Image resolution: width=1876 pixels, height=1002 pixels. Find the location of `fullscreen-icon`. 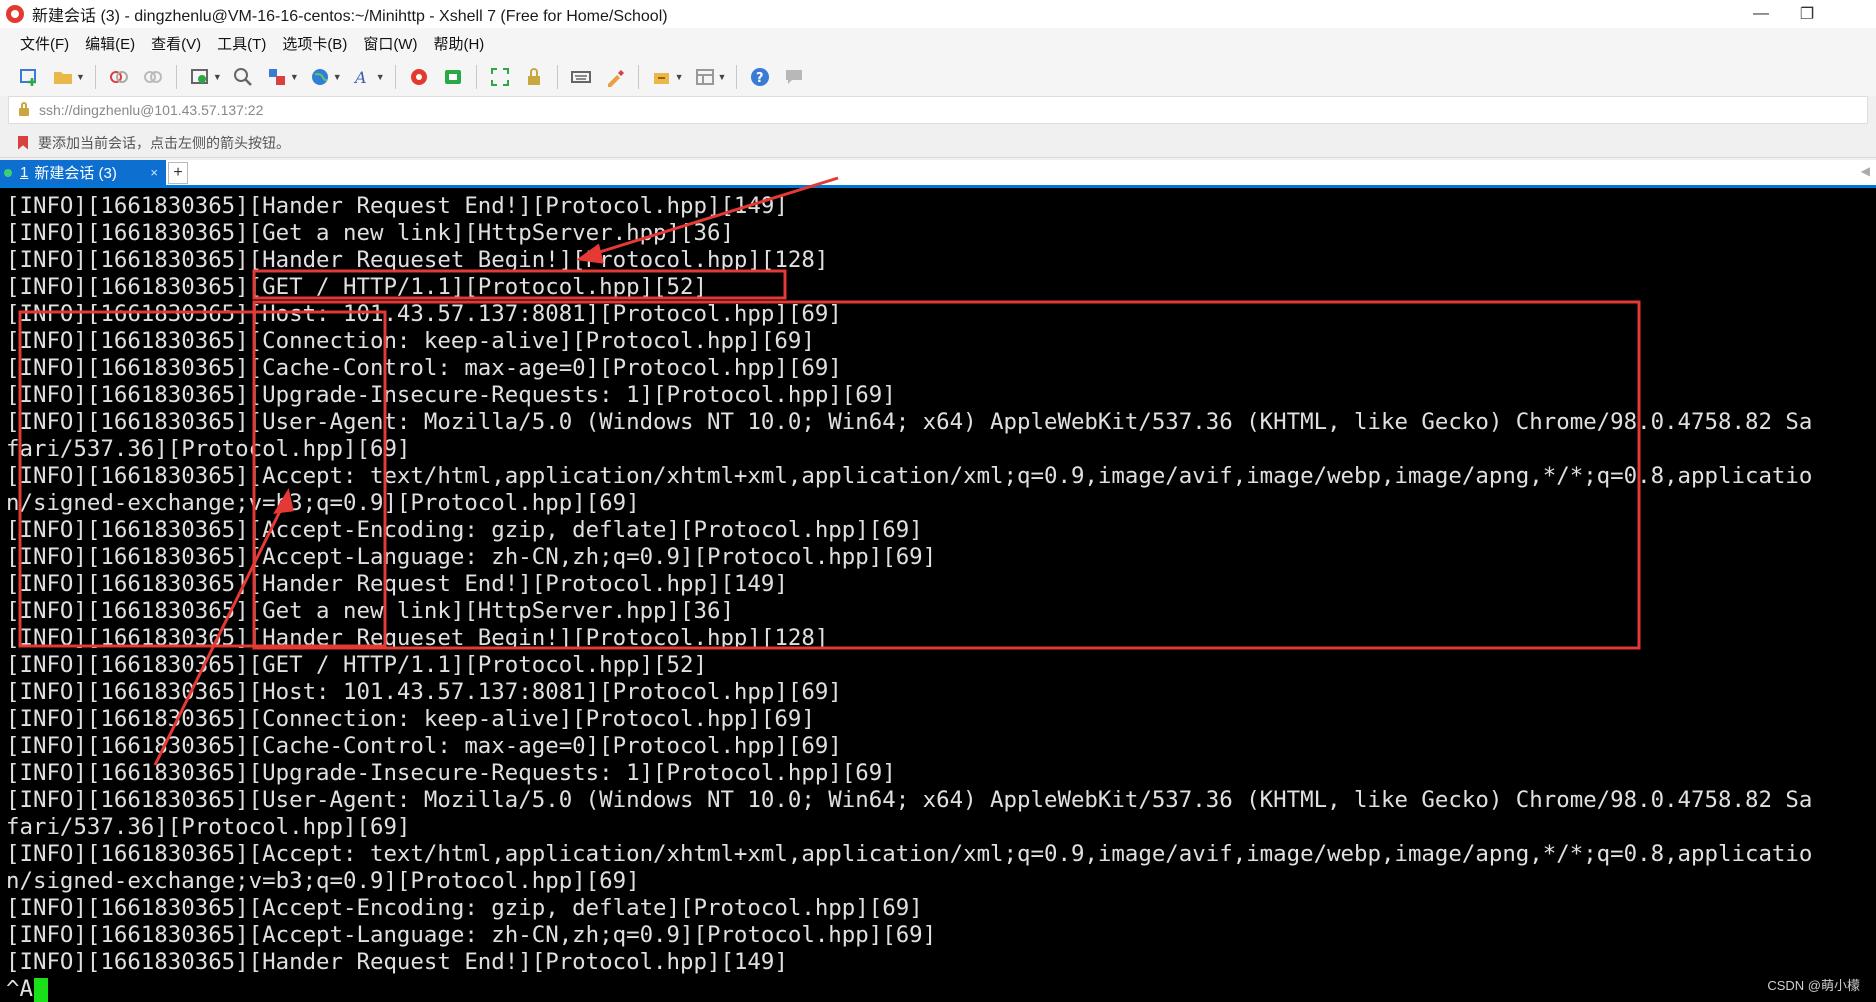

fullscreen-icon is located at coordinates (500, 77).